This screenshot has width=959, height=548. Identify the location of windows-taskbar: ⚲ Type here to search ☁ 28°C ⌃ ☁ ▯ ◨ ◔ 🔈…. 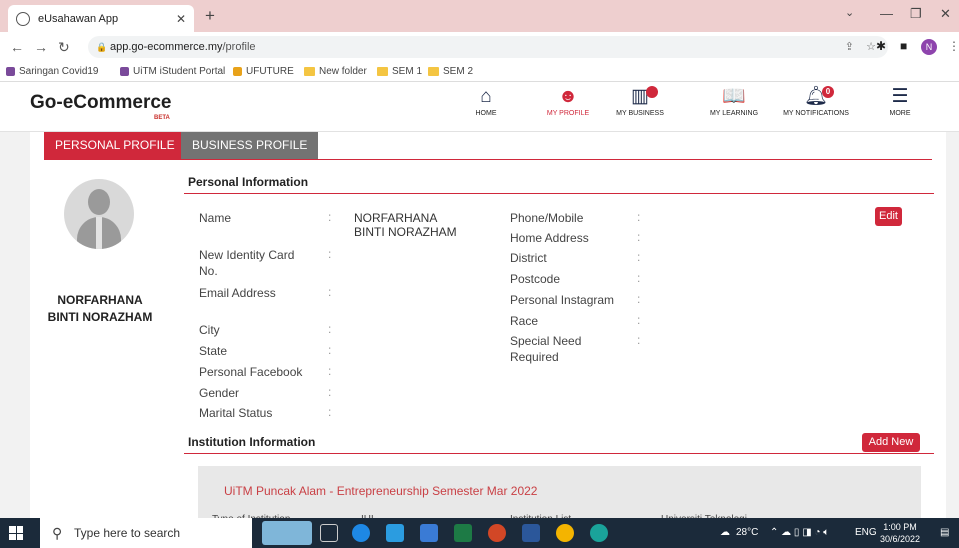
(479, 533).